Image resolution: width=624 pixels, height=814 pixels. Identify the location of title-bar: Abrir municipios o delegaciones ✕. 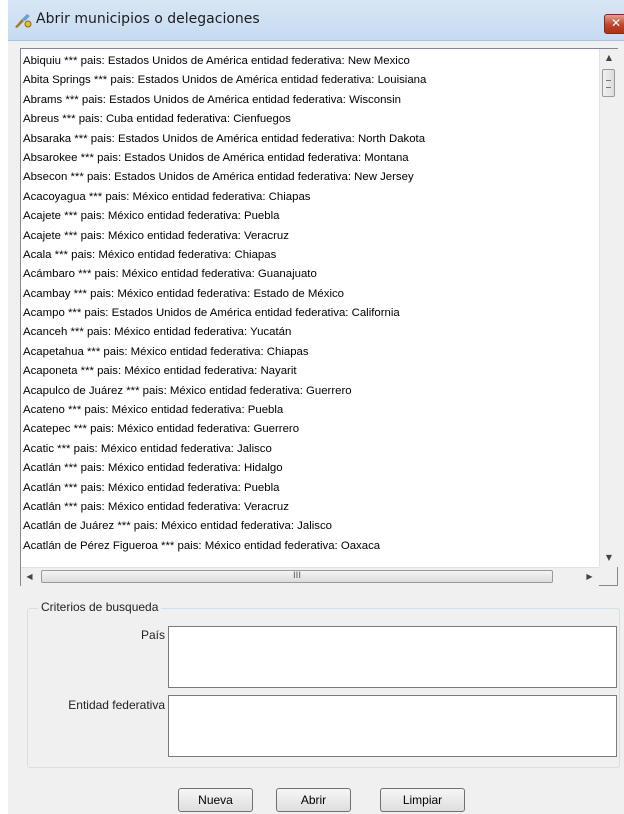
(316, 20).